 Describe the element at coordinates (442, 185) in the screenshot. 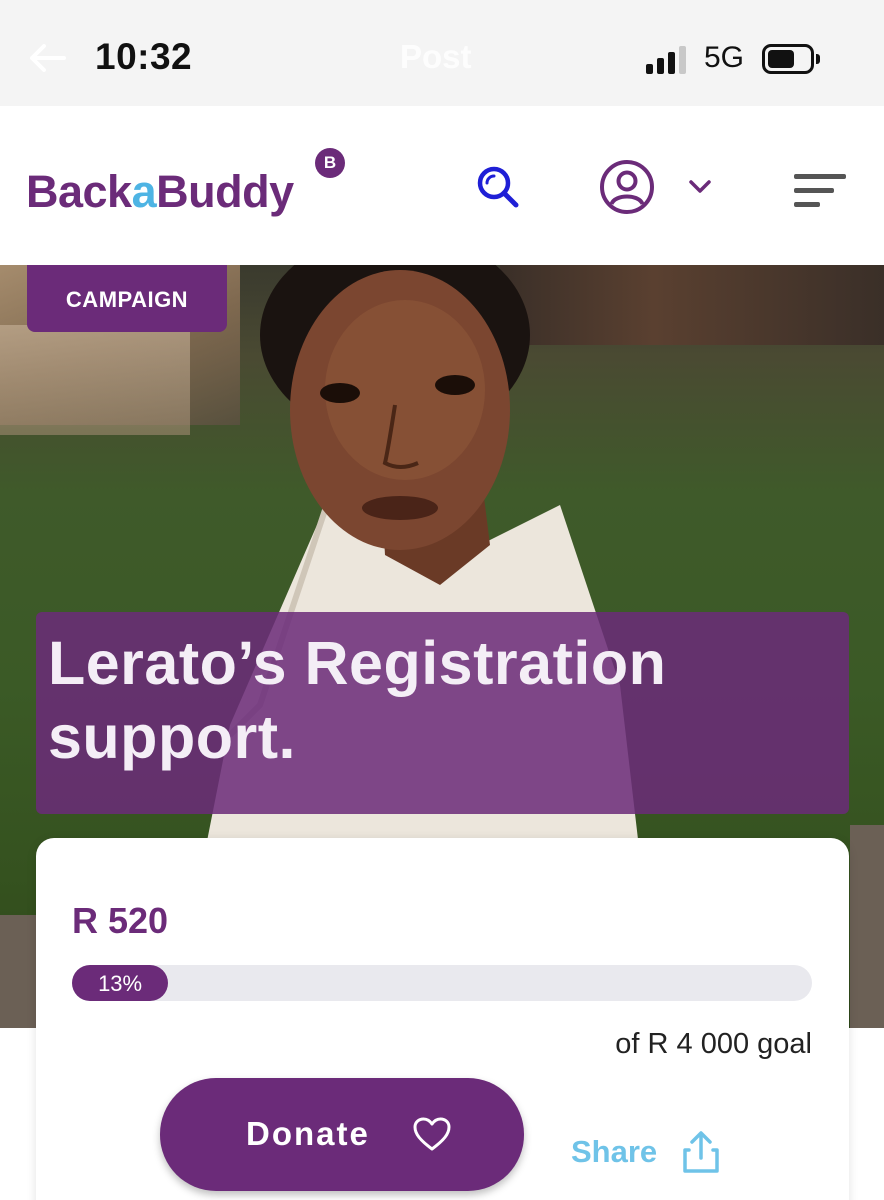

I see `site-header: BackaBuddy B` at that location.